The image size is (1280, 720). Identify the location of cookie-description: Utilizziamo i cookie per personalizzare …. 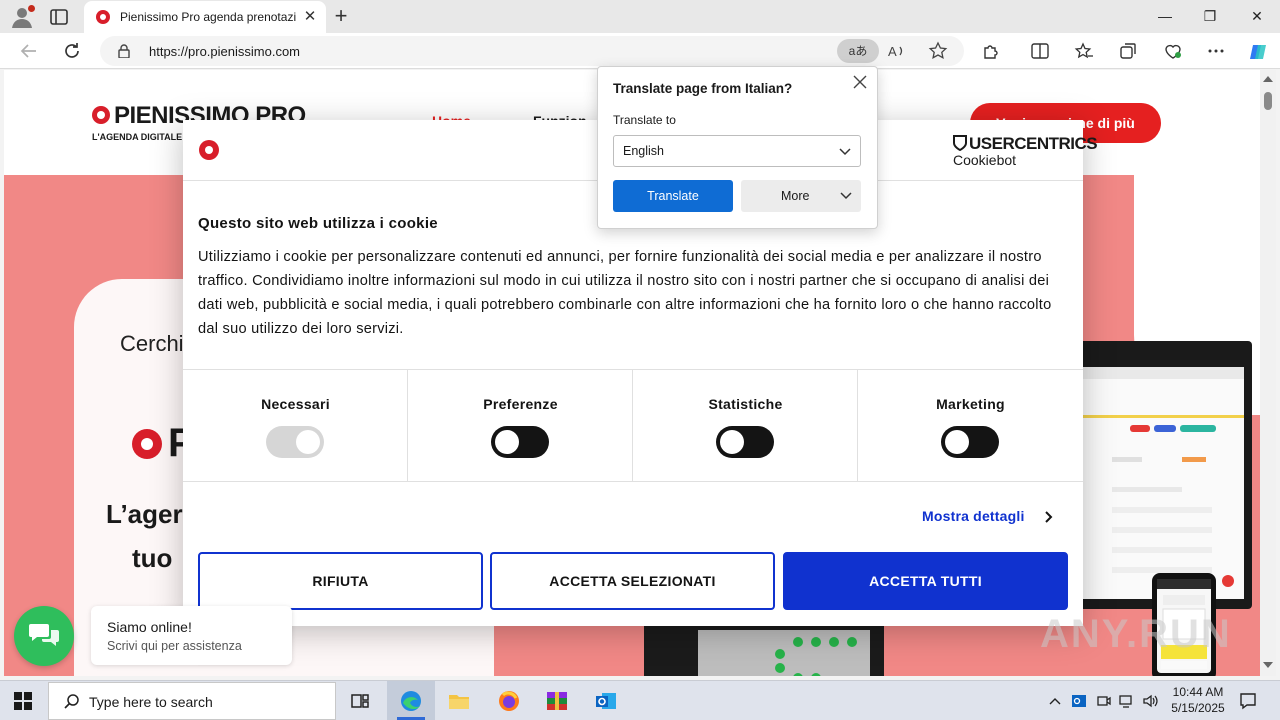
(625, 293).